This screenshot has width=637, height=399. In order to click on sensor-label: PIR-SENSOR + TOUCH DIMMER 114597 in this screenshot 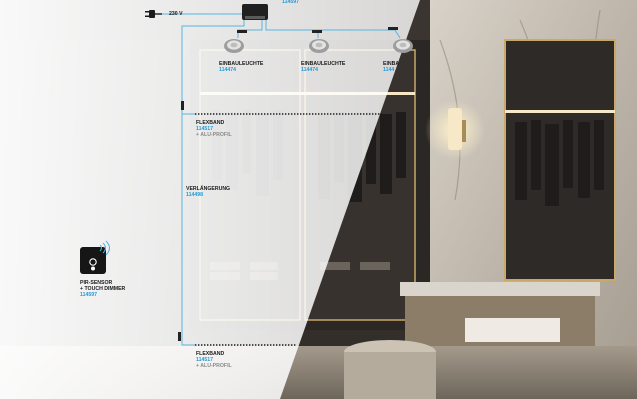, I will do `click(102, 289)`.